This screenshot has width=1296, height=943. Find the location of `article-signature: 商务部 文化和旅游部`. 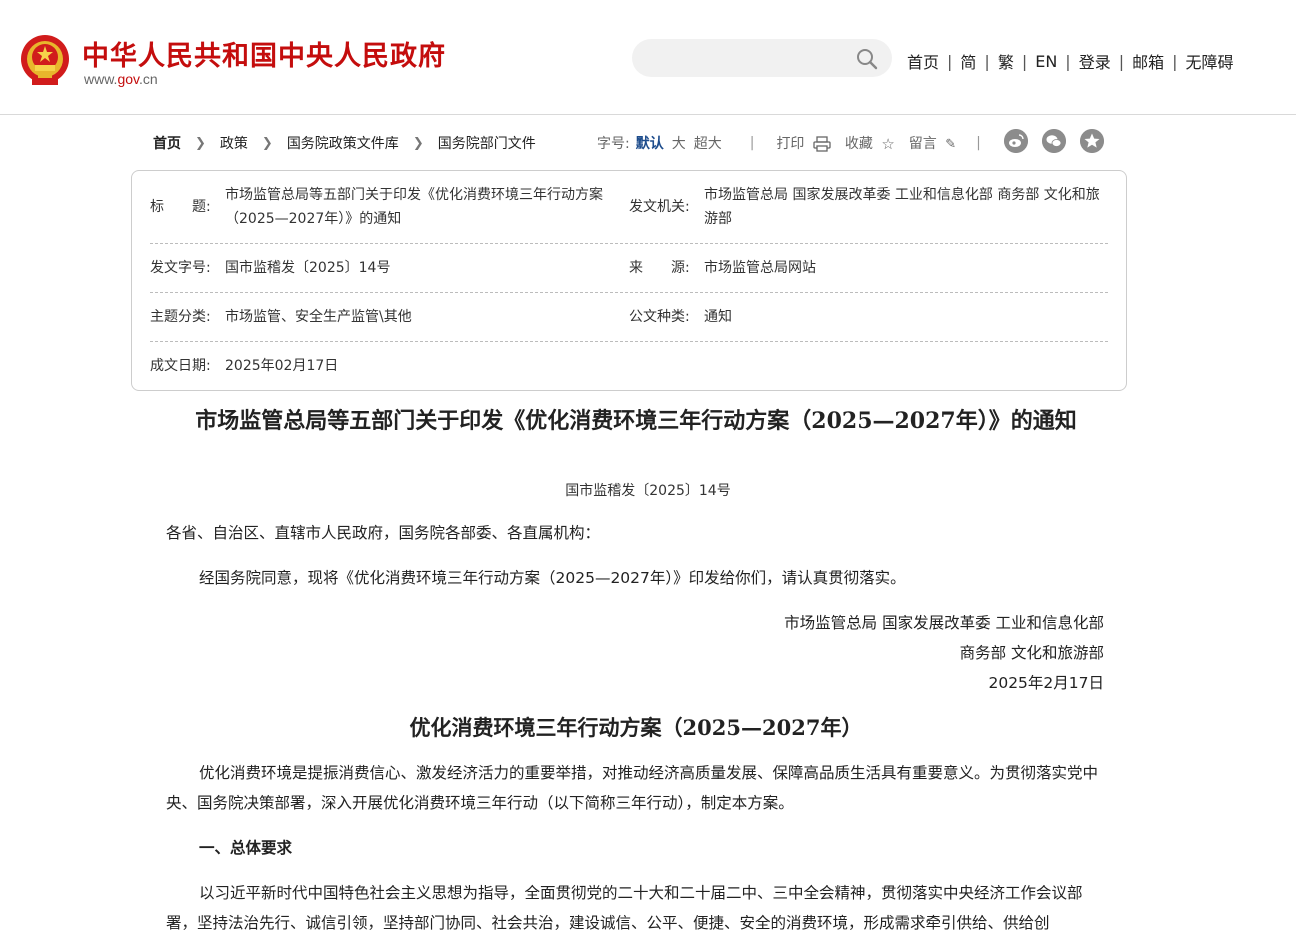

article-signature: 商务部 文化和旅游部 is located at coordinates (1031, 653).